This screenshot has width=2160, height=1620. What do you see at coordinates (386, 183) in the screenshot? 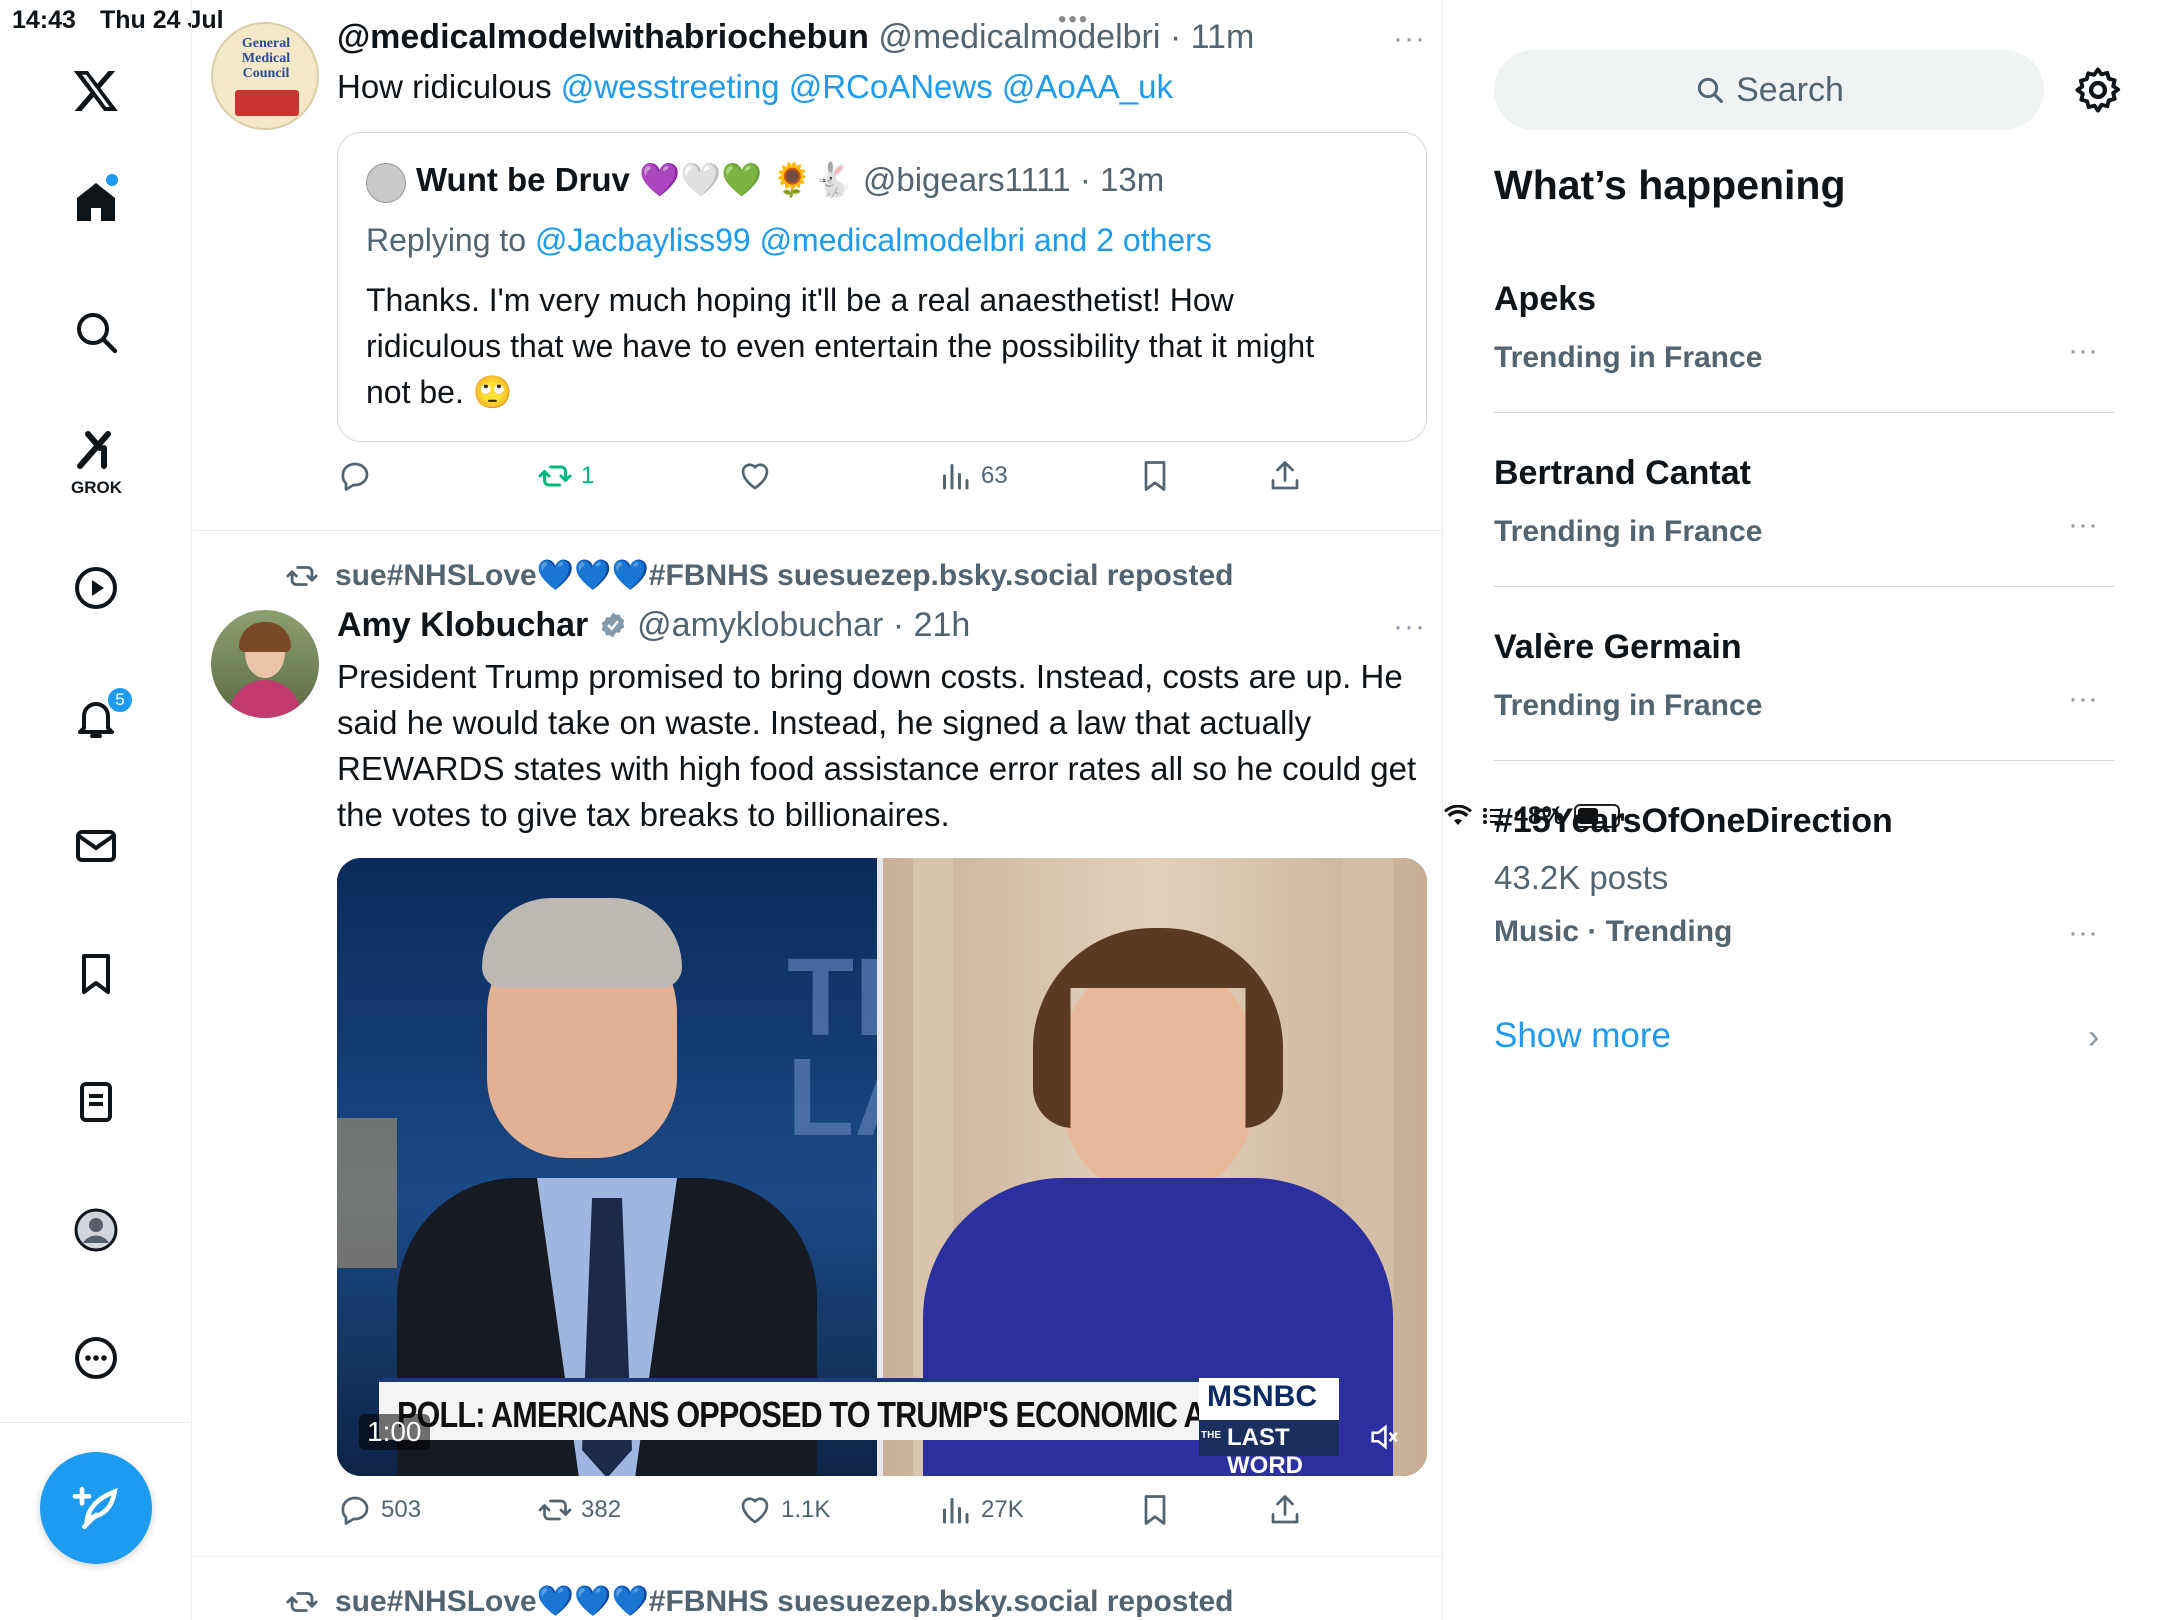
I see `quote-avatar` at bounding box center [386, 183].